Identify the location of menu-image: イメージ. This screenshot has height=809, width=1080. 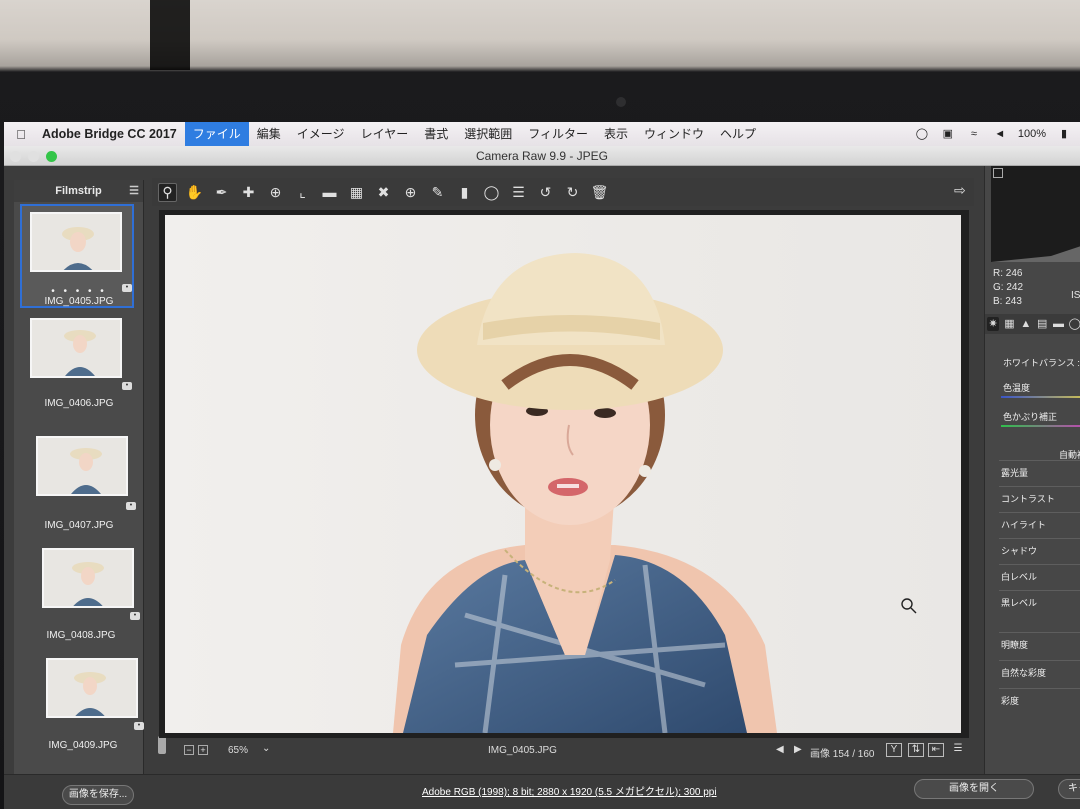
(321, 134).